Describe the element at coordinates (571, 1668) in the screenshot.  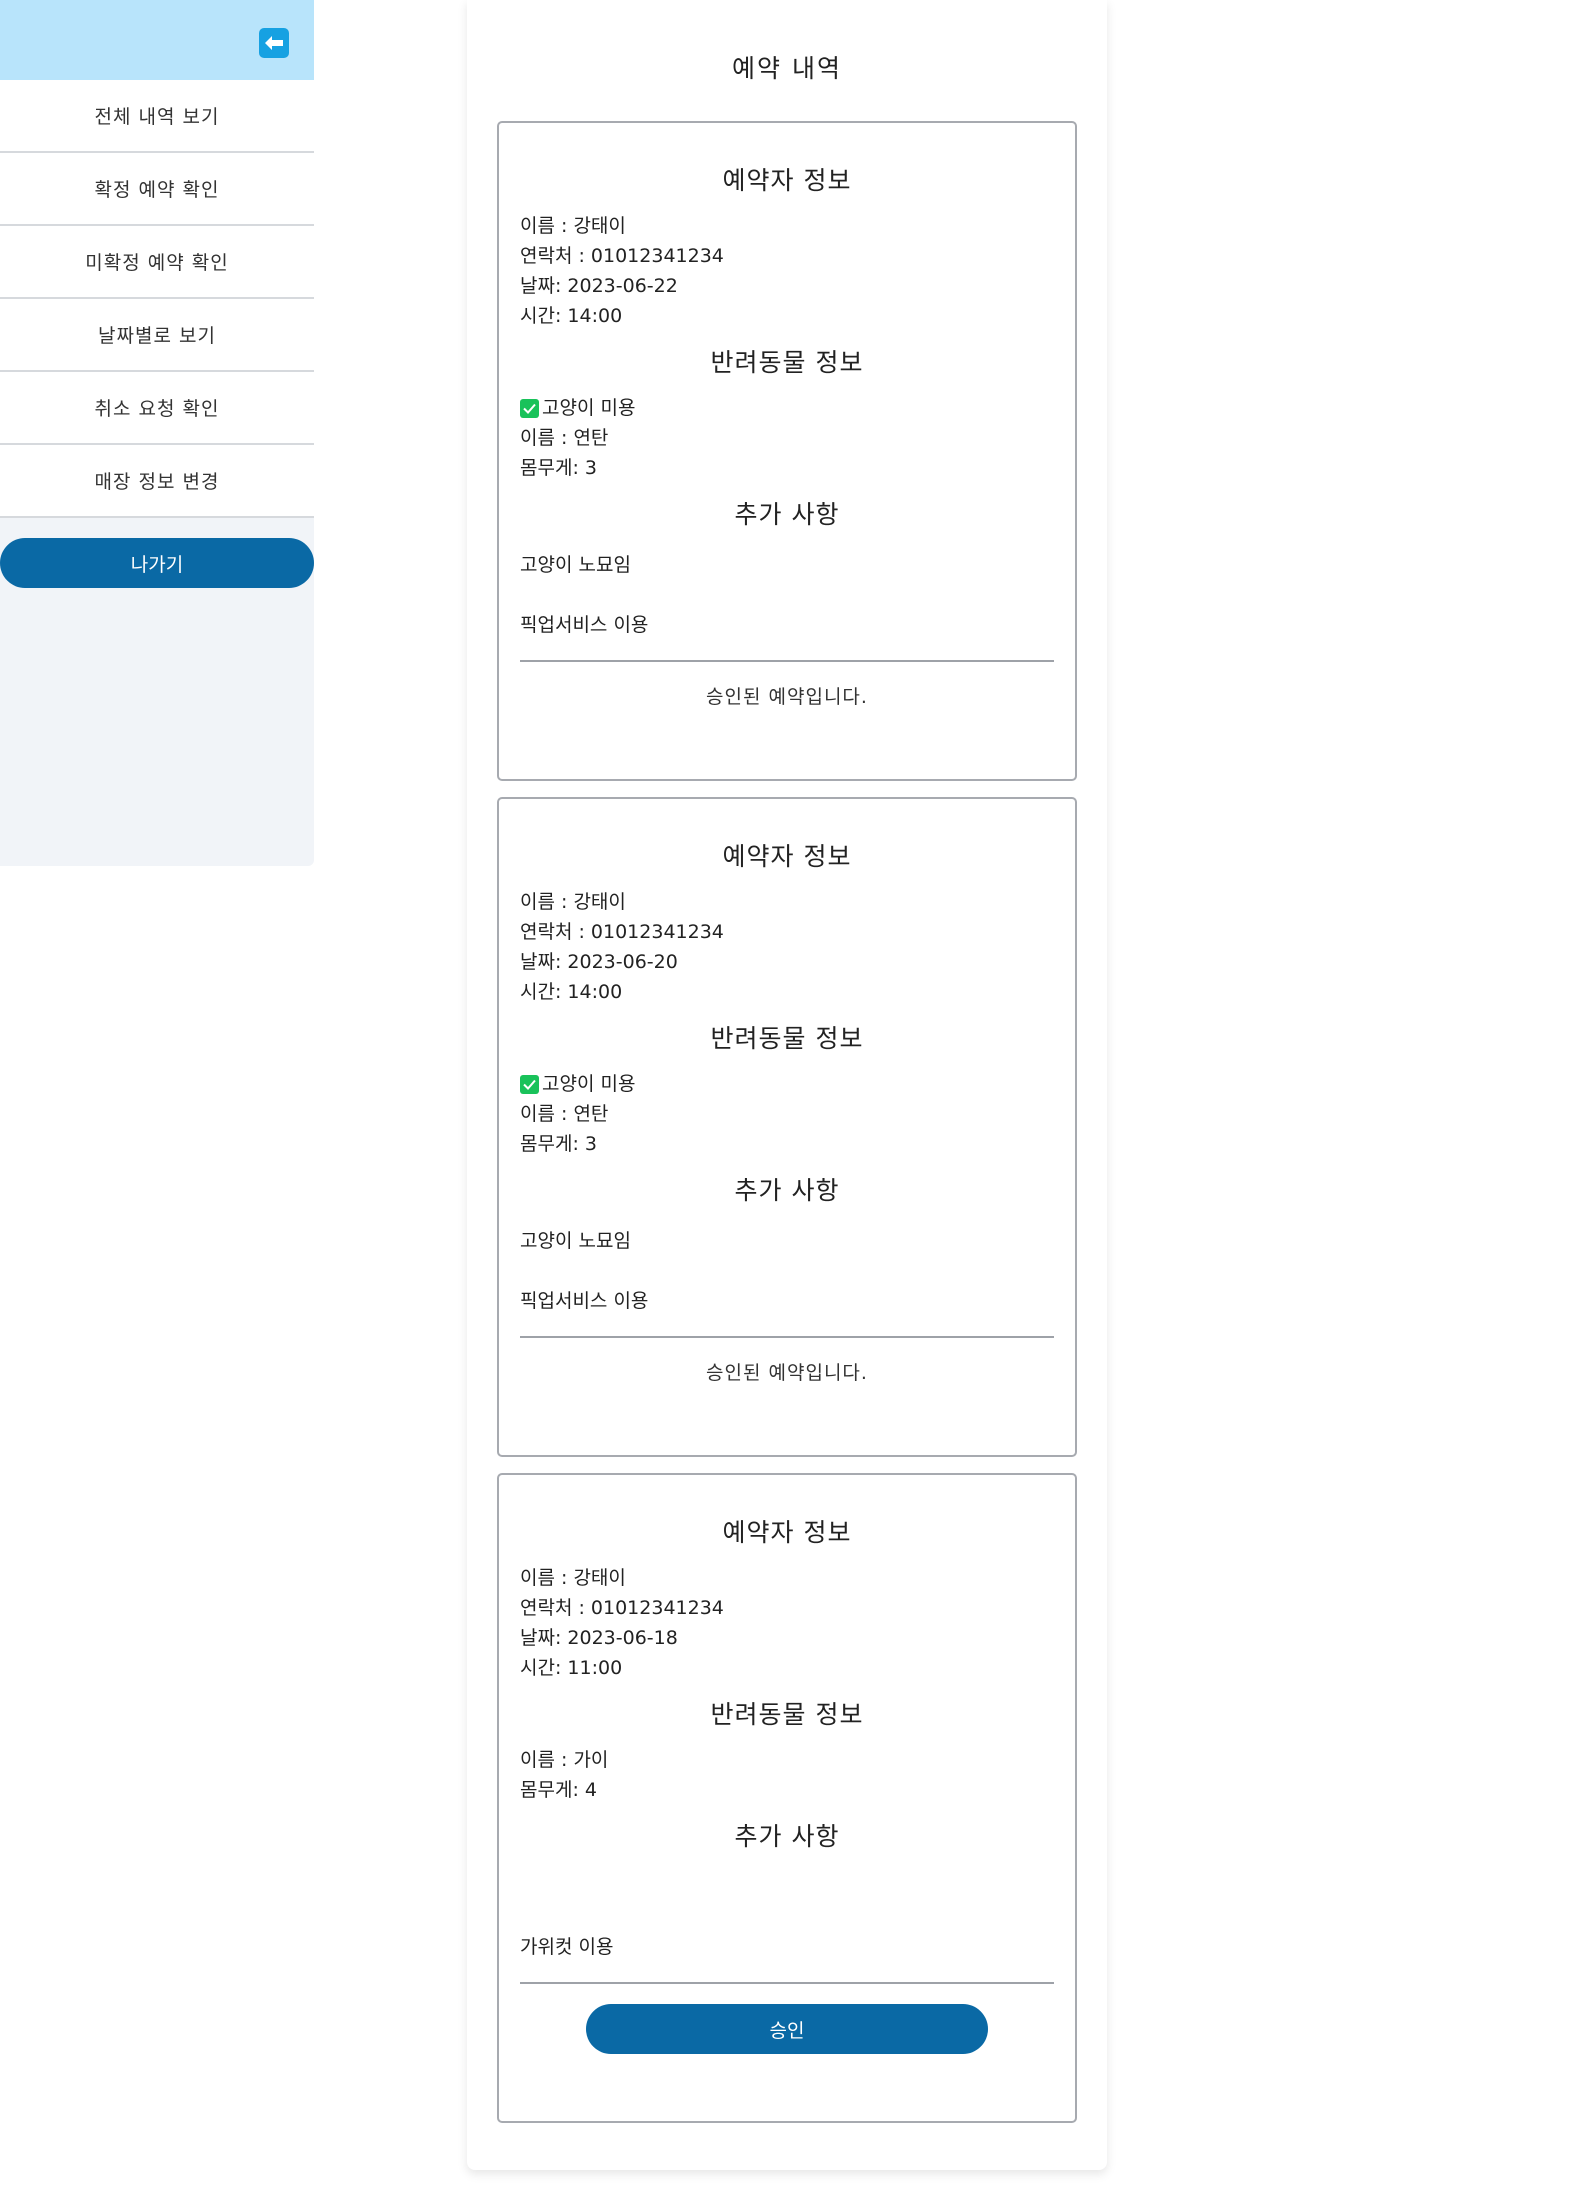
I see `reservation-time: 시간: 11:00` at that location.